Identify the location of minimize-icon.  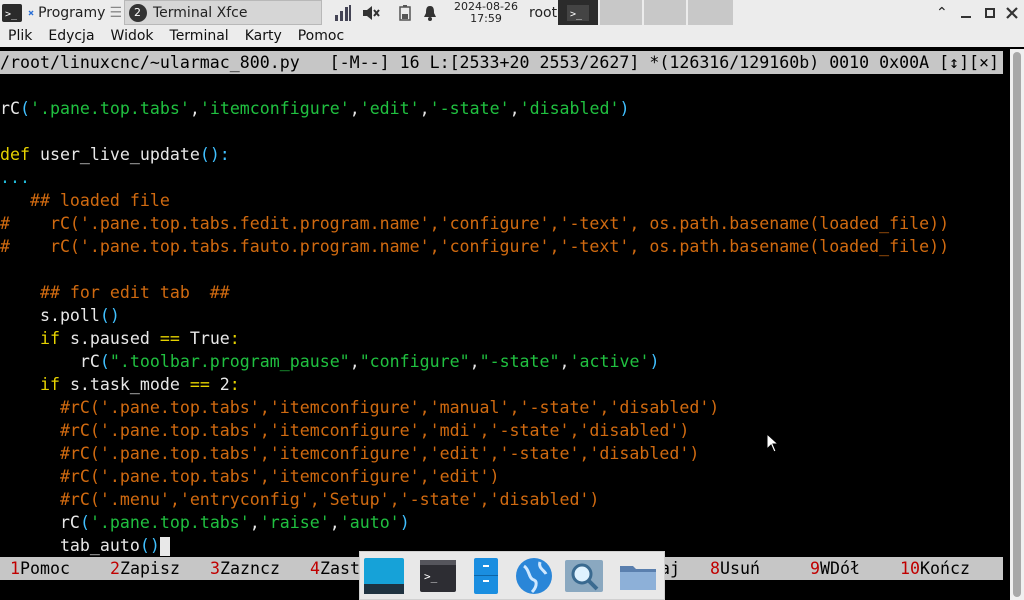
(967, 12).